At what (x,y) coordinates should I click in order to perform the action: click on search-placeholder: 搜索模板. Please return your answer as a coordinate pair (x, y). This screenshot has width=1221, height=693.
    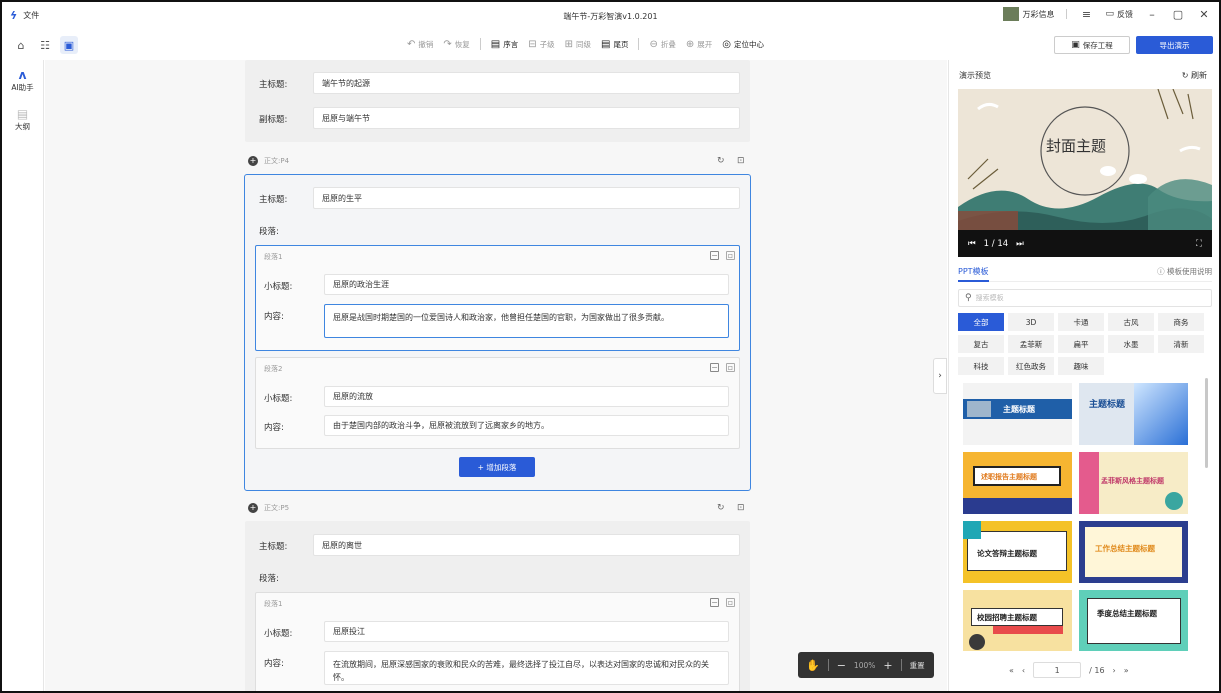
    Looking at the image, I should click on (989, 298).